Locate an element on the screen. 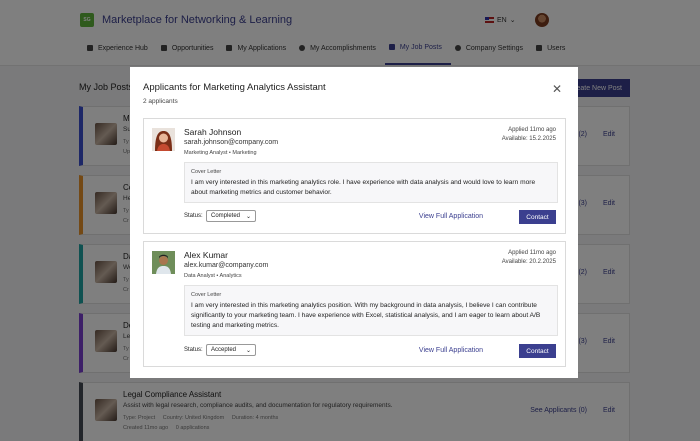  status-select: Accepted ⌄ is located at coordinates (231, 350).